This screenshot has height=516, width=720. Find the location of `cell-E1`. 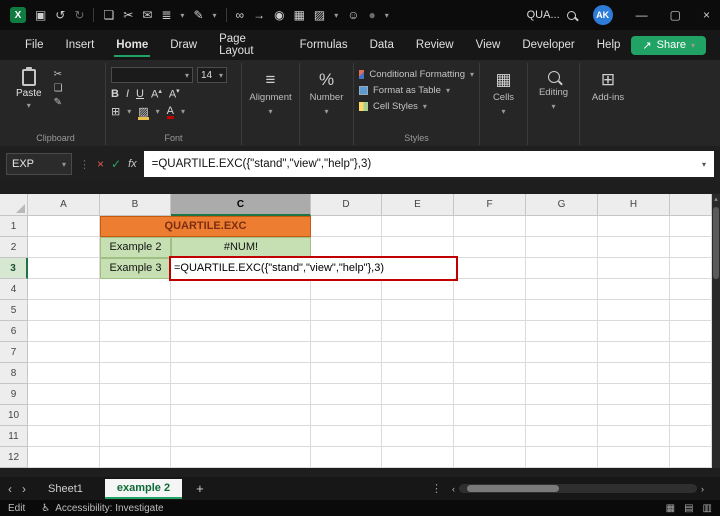

cell-E1 is located at coordinates (418, 226).